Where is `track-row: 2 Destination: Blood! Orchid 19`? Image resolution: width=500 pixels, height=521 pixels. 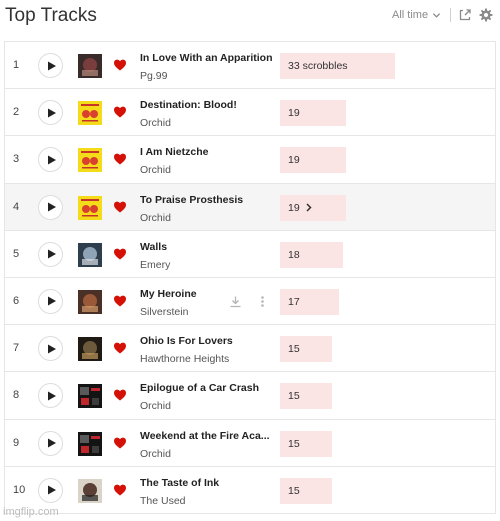 track-row: 2 Destination: Blood! Orchid 19 is located at coordinates (250, 113).